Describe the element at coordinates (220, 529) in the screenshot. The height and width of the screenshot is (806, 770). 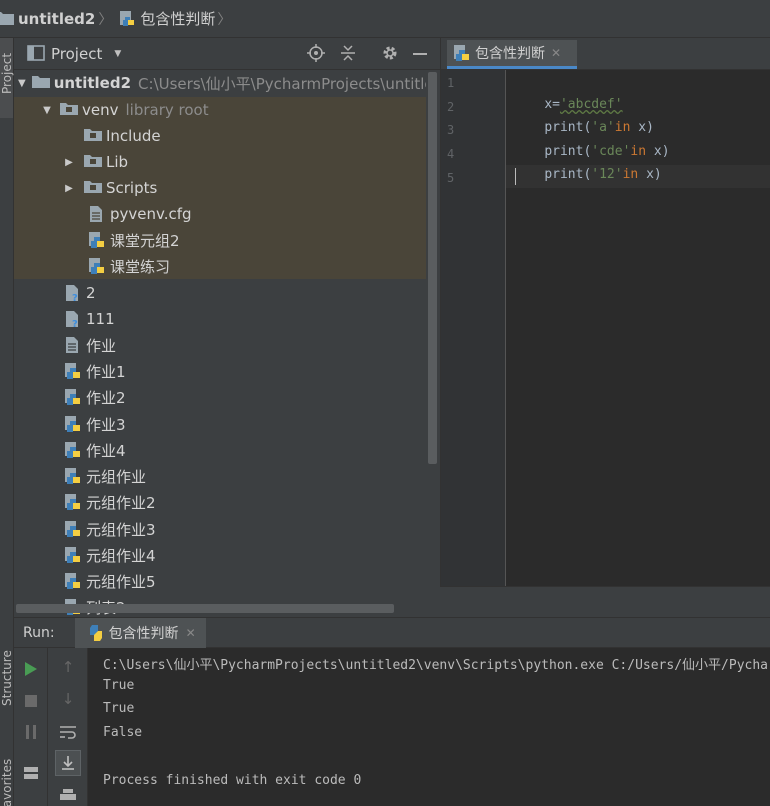
I see `tree-file-yuanzu-zuoye3: 元组作业3` at that location.